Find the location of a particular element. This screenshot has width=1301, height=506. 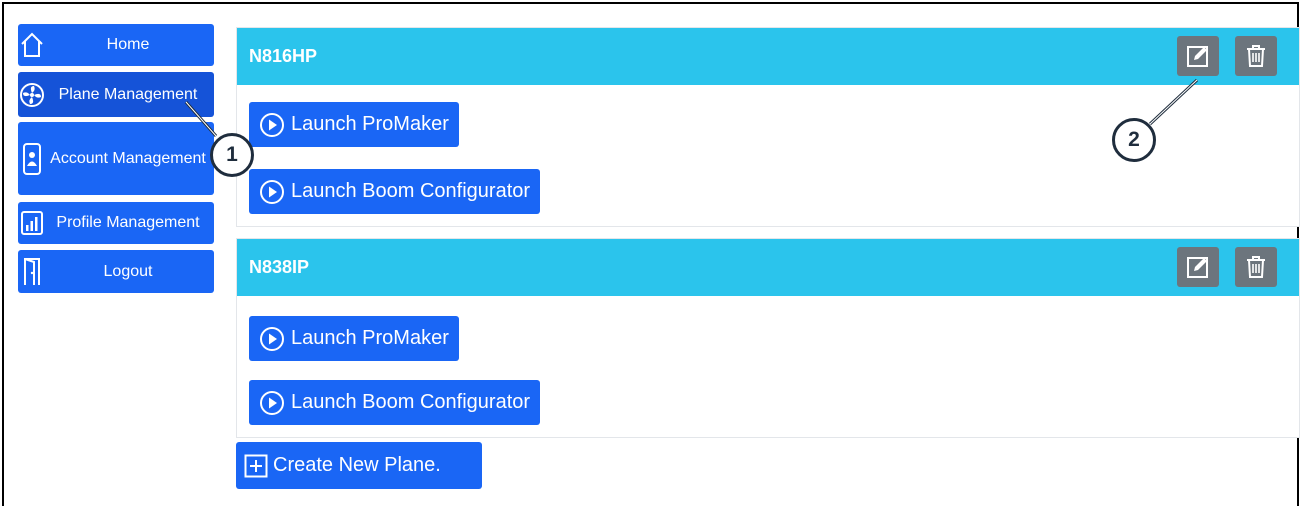

sidebar-item-label: Home is located at coordinates (128, 44).